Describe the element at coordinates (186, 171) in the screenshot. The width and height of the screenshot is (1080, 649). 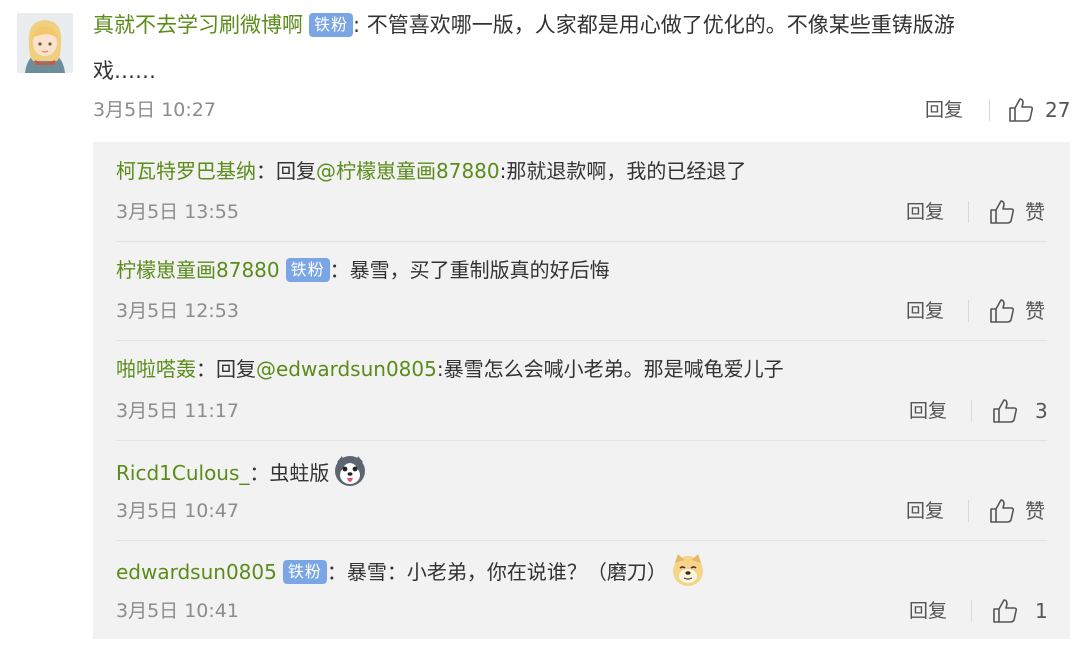
I see `reply-username: 柯瓦特罗巴基纳` at that location.